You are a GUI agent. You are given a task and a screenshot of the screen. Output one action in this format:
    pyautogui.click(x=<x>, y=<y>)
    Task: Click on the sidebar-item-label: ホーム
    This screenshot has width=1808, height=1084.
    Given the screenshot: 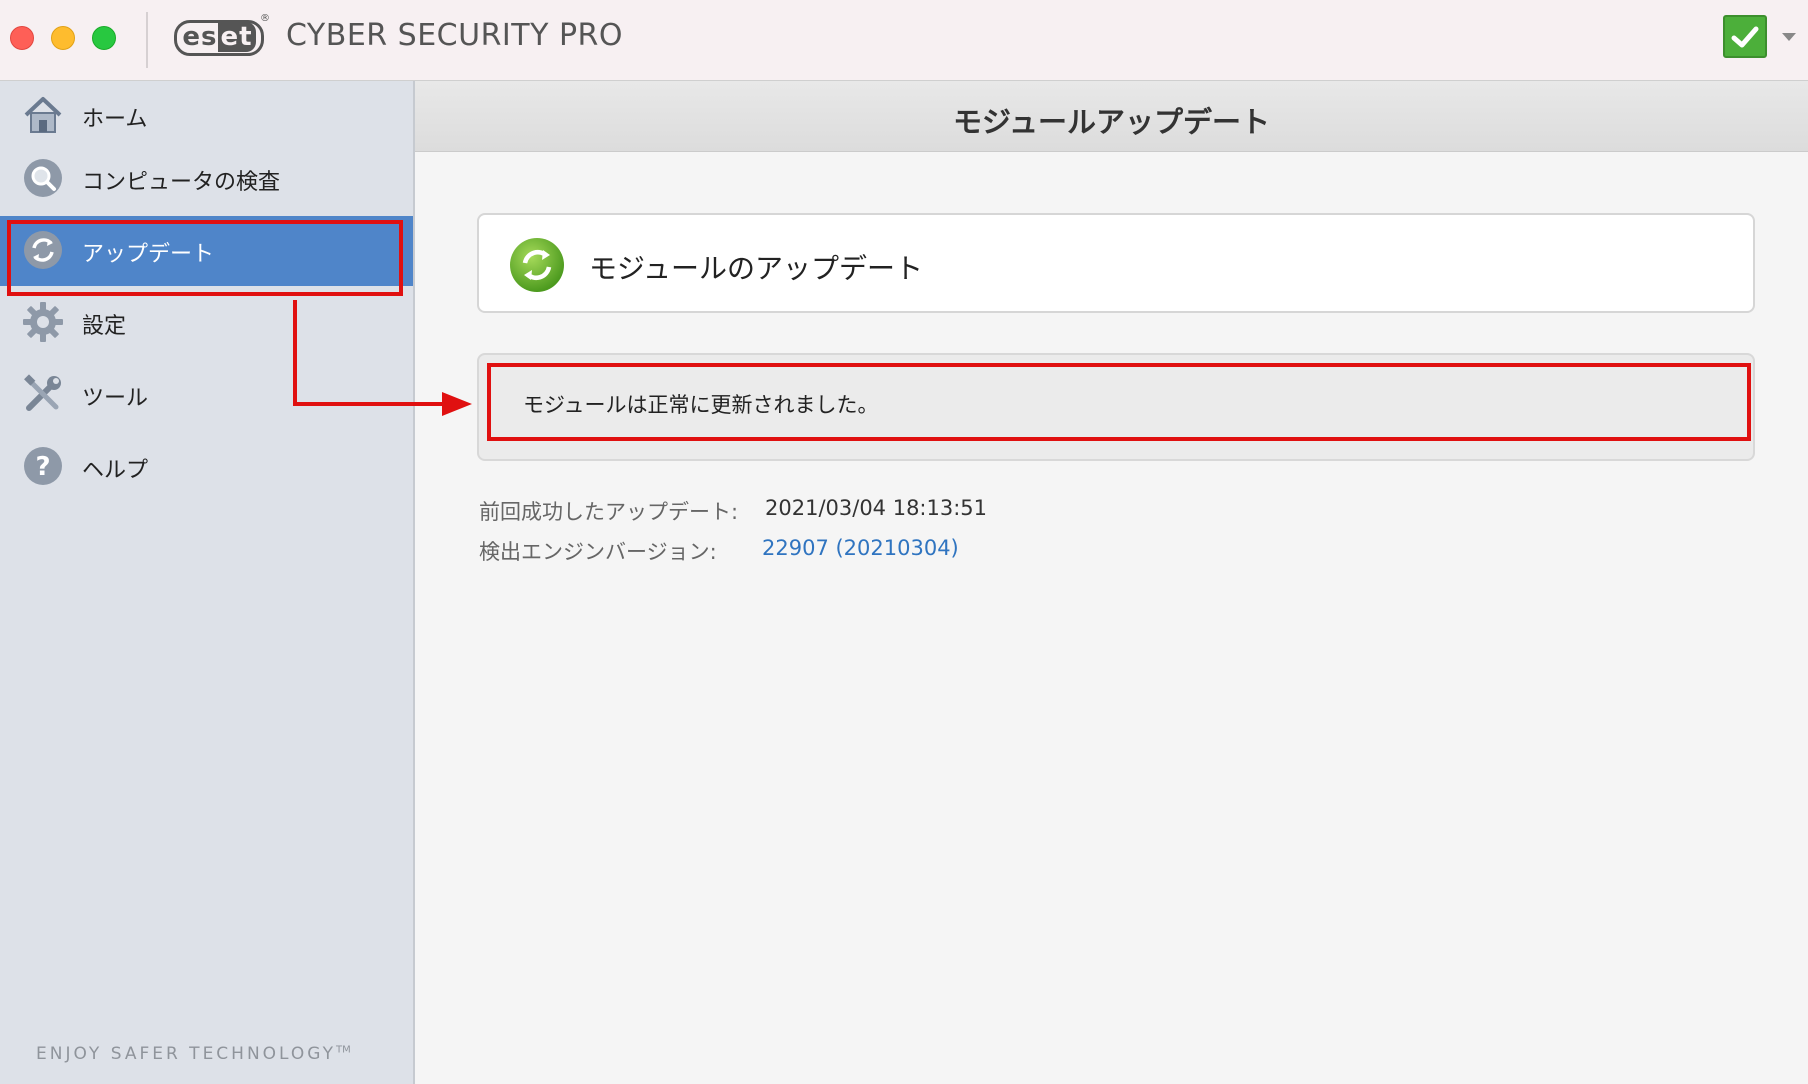 What is the action you would take?
    pyautogui.click(x=115, y=119)
    